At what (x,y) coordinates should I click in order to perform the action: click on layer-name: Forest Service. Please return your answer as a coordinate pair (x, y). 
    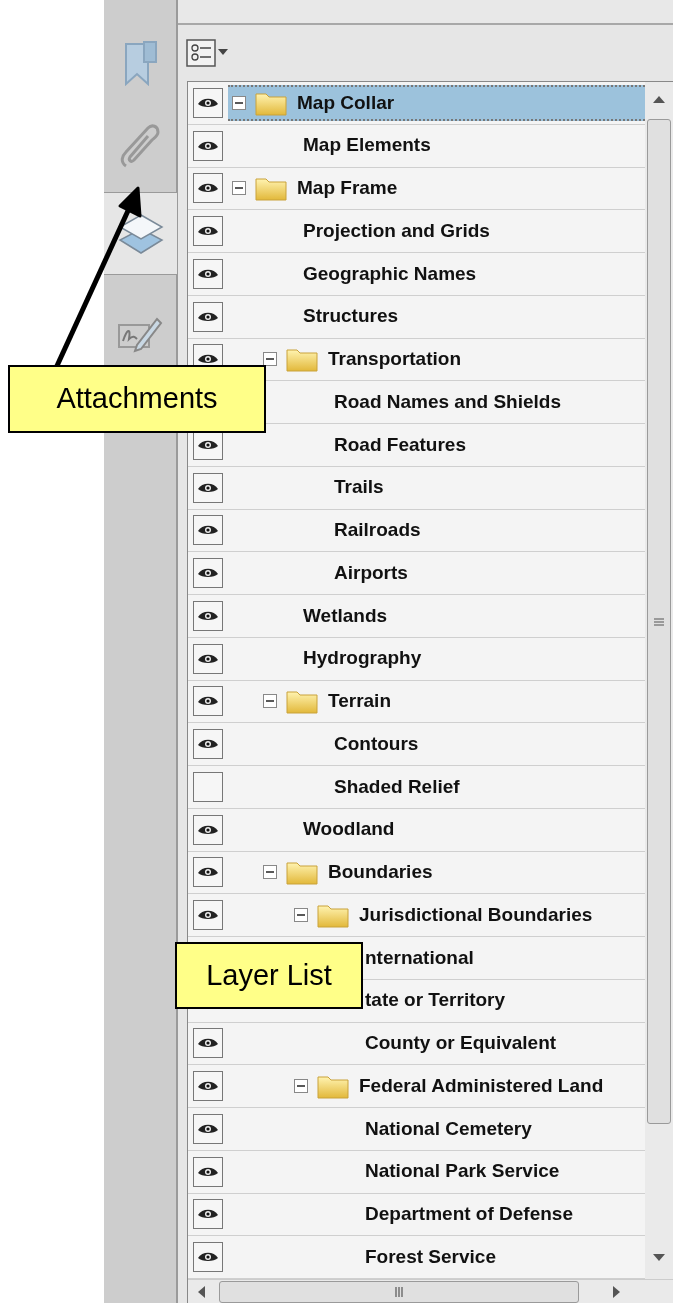
    Looking at the image, I should click on (430, 1257).